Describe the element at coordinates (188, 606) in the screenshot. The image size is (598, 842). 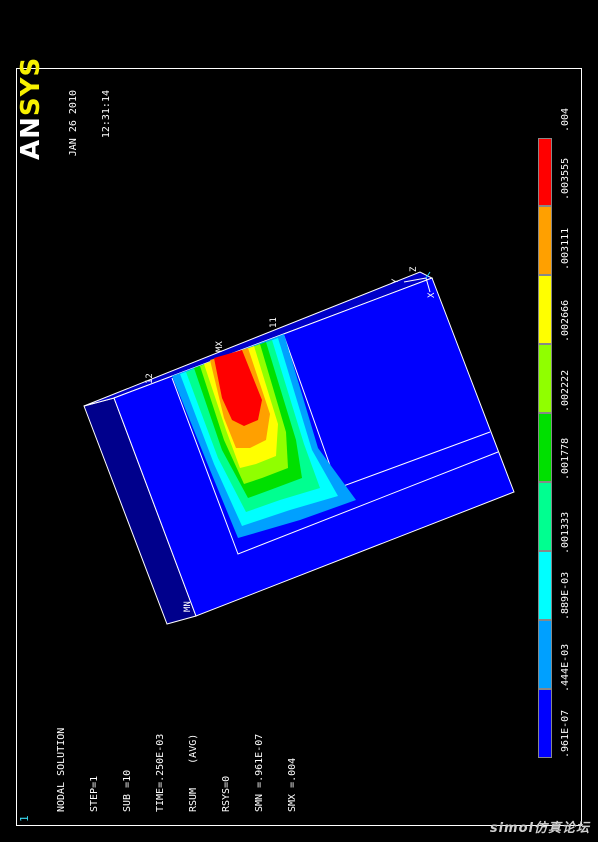
I see `min-label: MN` at that location.